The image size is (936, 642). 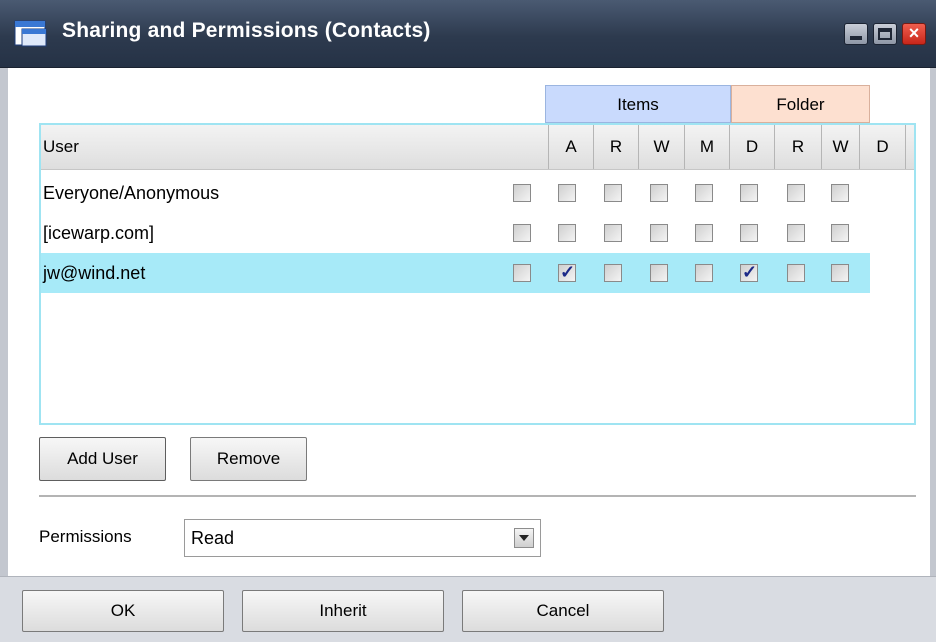 I want to click on items-group-header: Items, so click(x=638, y=104).